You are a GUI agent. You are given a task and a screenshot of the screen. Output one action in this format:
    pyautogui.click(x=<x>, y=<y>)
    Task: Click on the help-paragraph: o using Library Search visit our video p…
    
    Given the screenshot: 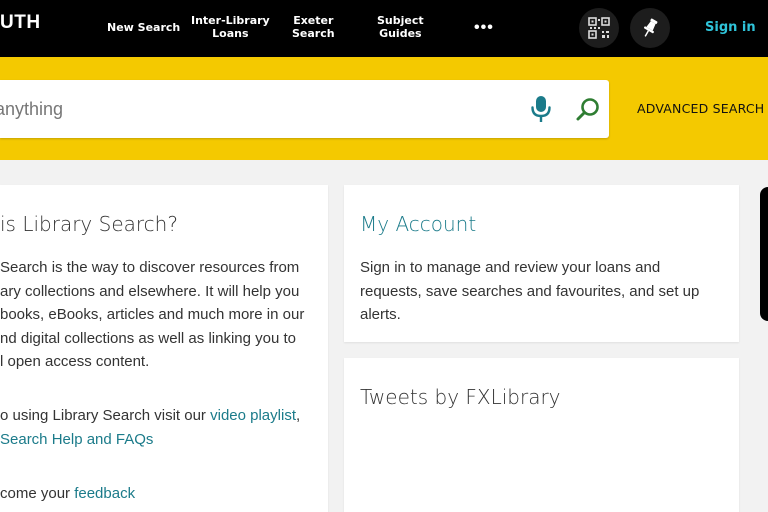 What is the action you would take?
    pyautogui.click(x=150, y=427)
    